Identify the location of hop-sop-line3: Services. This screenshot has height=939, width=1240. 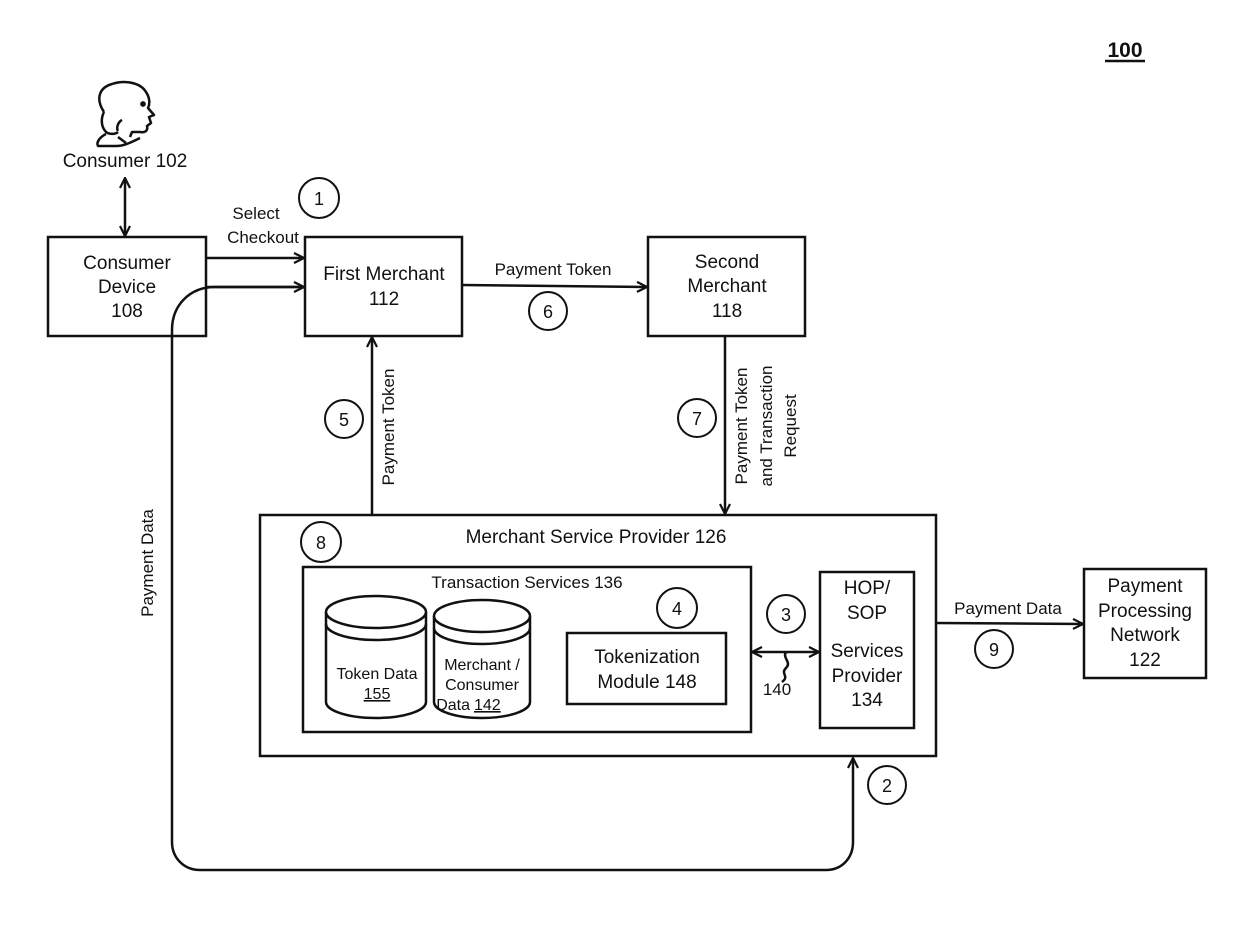
(867, 651).